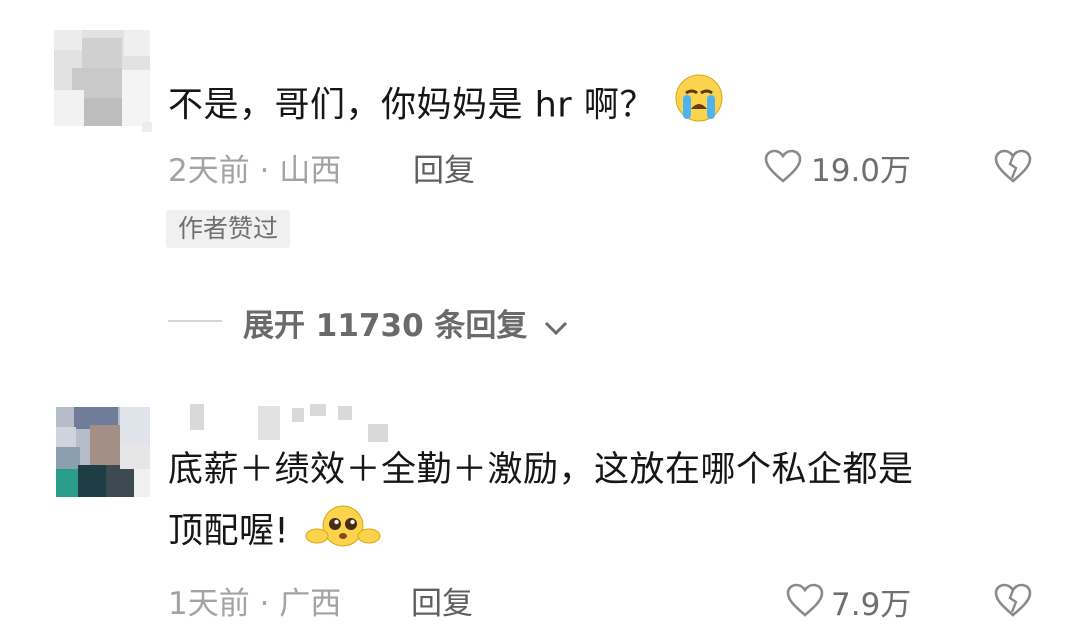 The width and height of the screenshot is (1080, 624). I want to click on username-censored, so click(288, 424).